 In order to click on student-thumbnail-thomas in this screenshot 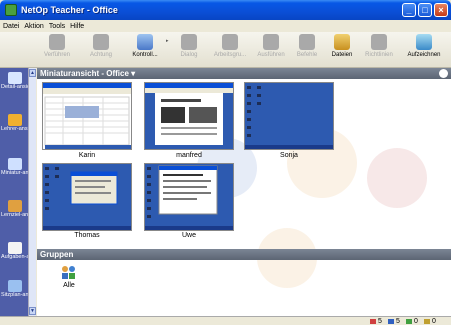, I will do `click(87, 197)`.